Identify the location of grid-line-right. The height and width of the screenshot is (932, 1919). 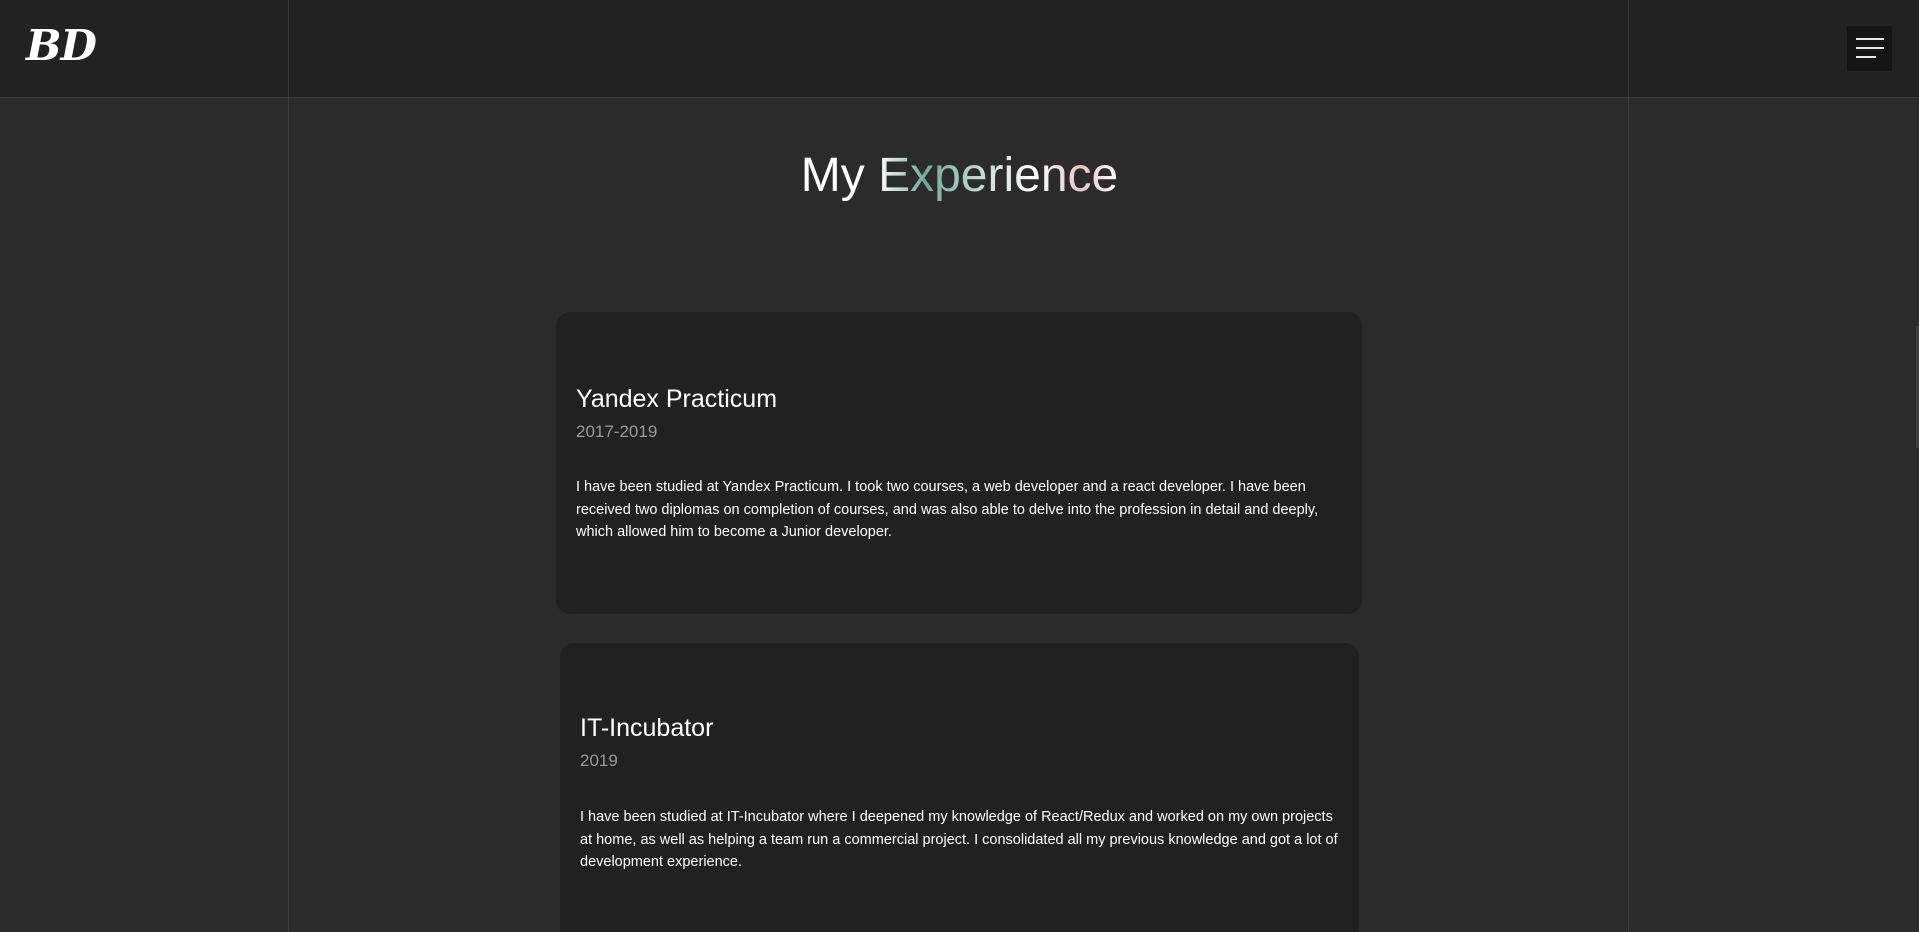
(1628, 466).